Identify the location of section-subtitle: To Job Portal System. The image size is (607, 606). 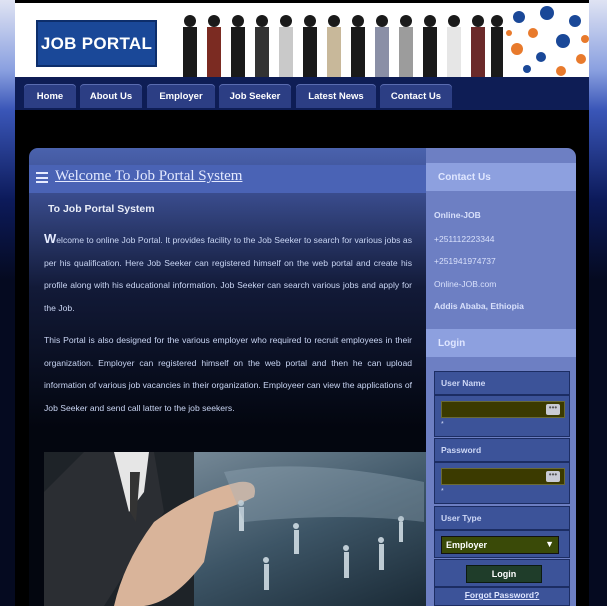
(101, 209).